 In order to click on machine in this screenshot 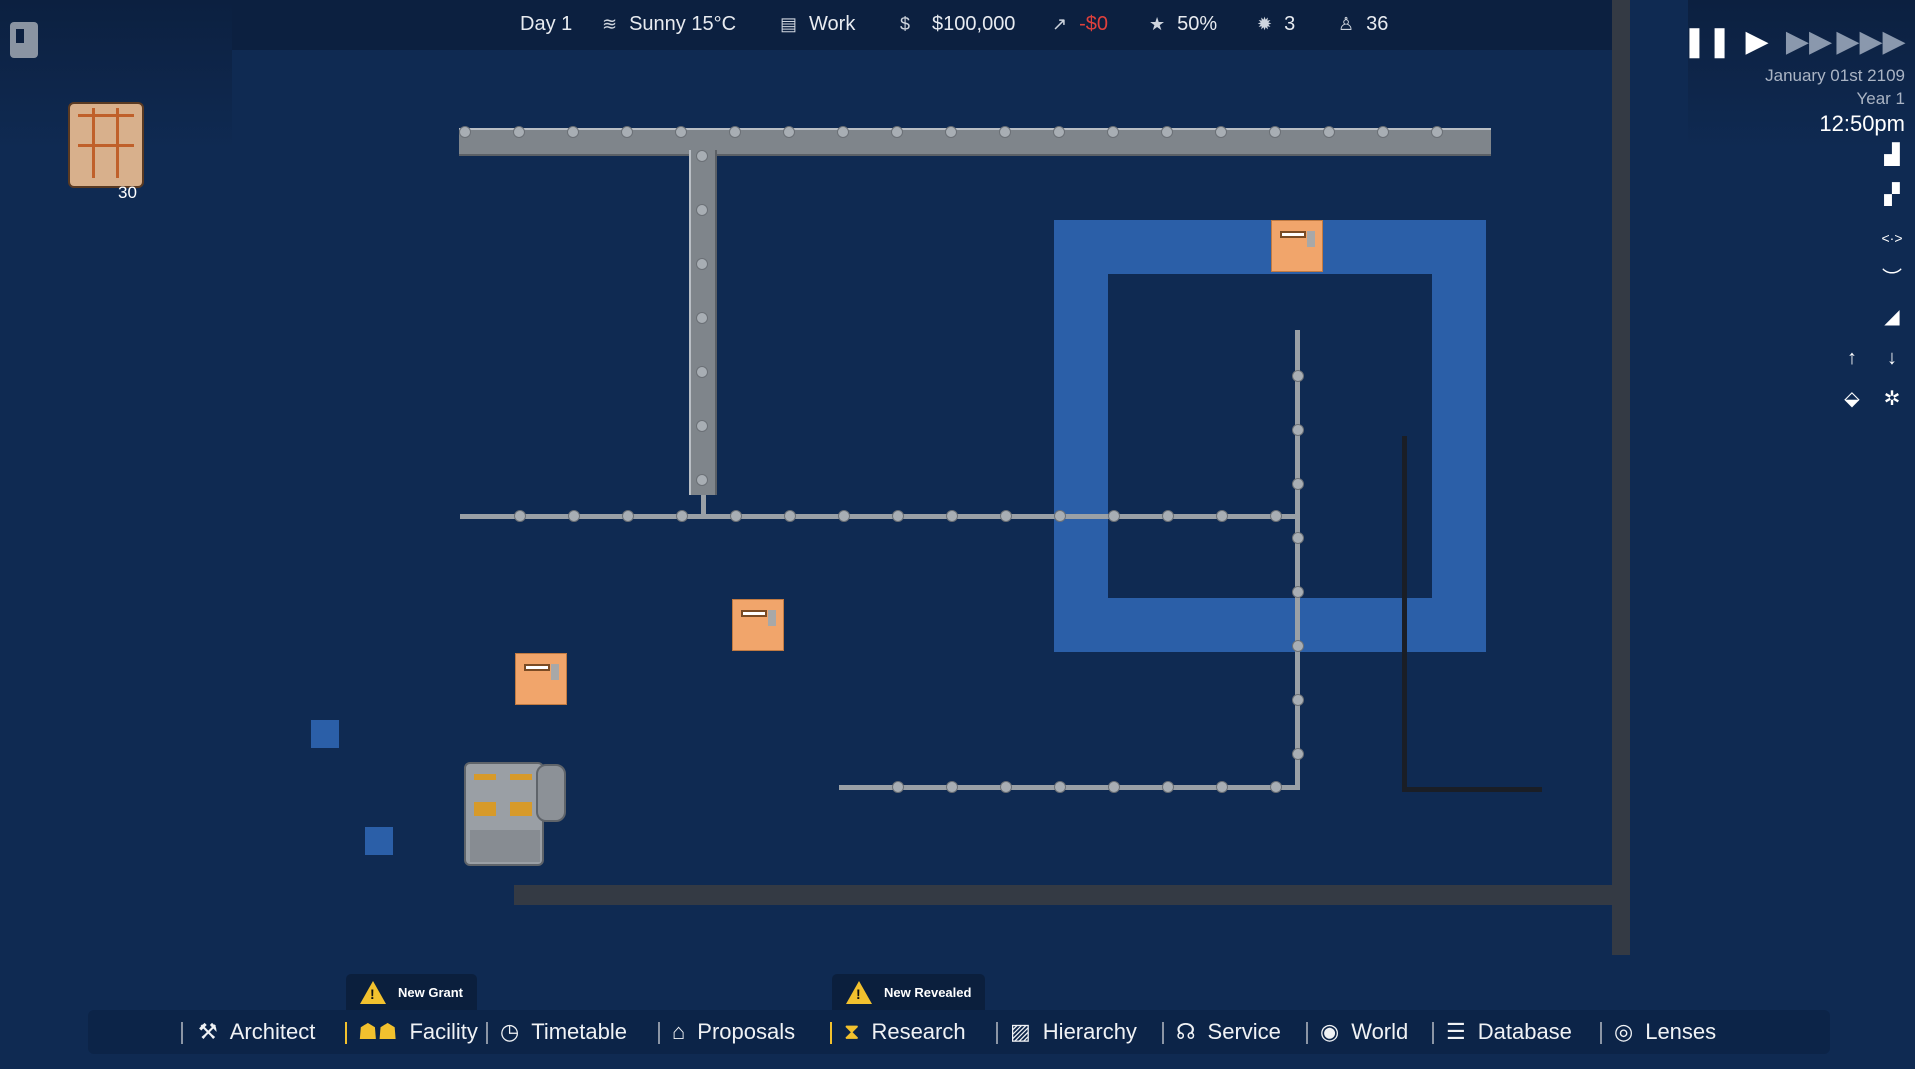, I will do `click(504, 814)`.